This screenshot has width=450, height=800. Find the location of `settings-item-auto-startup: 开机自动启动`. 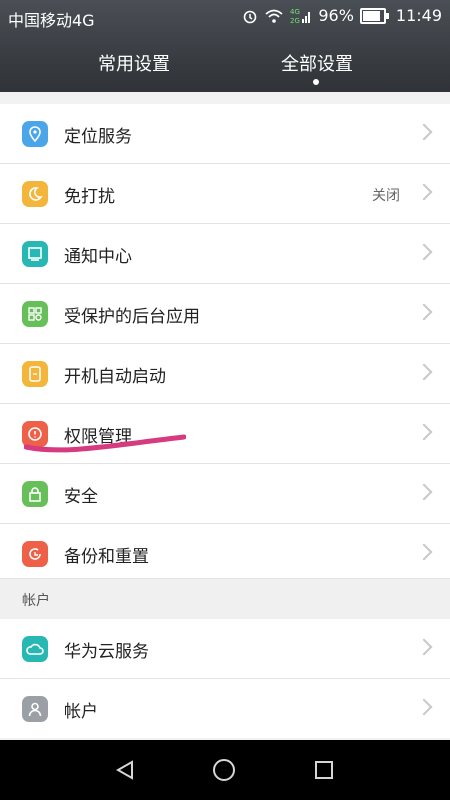

settings-item-auto-startup: 开机自动启动 is located at coordinates (225, 374).